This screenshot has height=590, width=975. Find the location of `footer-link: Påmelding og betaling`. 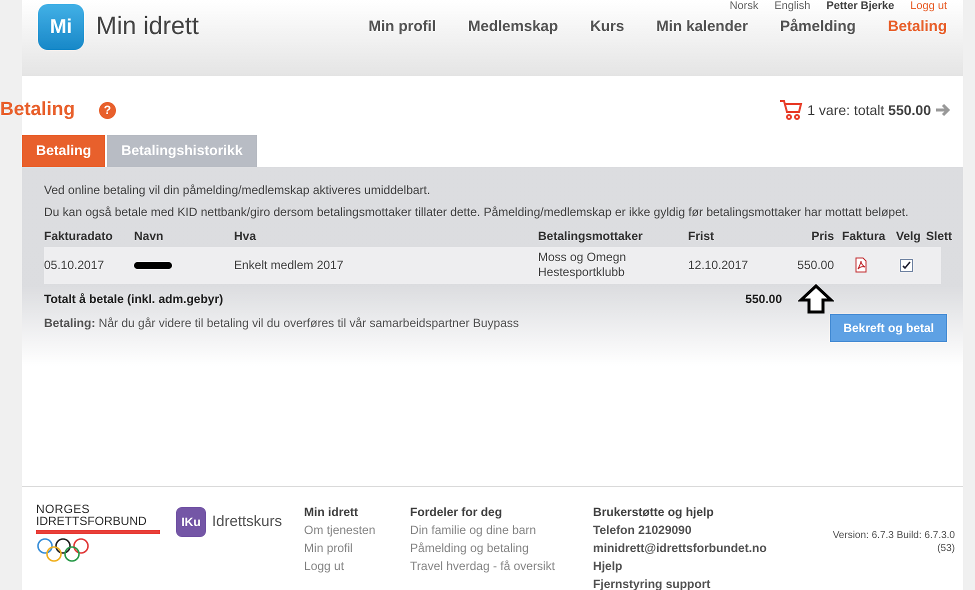

footer-link: Påmelding og betaling is located at coordinates (502, 548).